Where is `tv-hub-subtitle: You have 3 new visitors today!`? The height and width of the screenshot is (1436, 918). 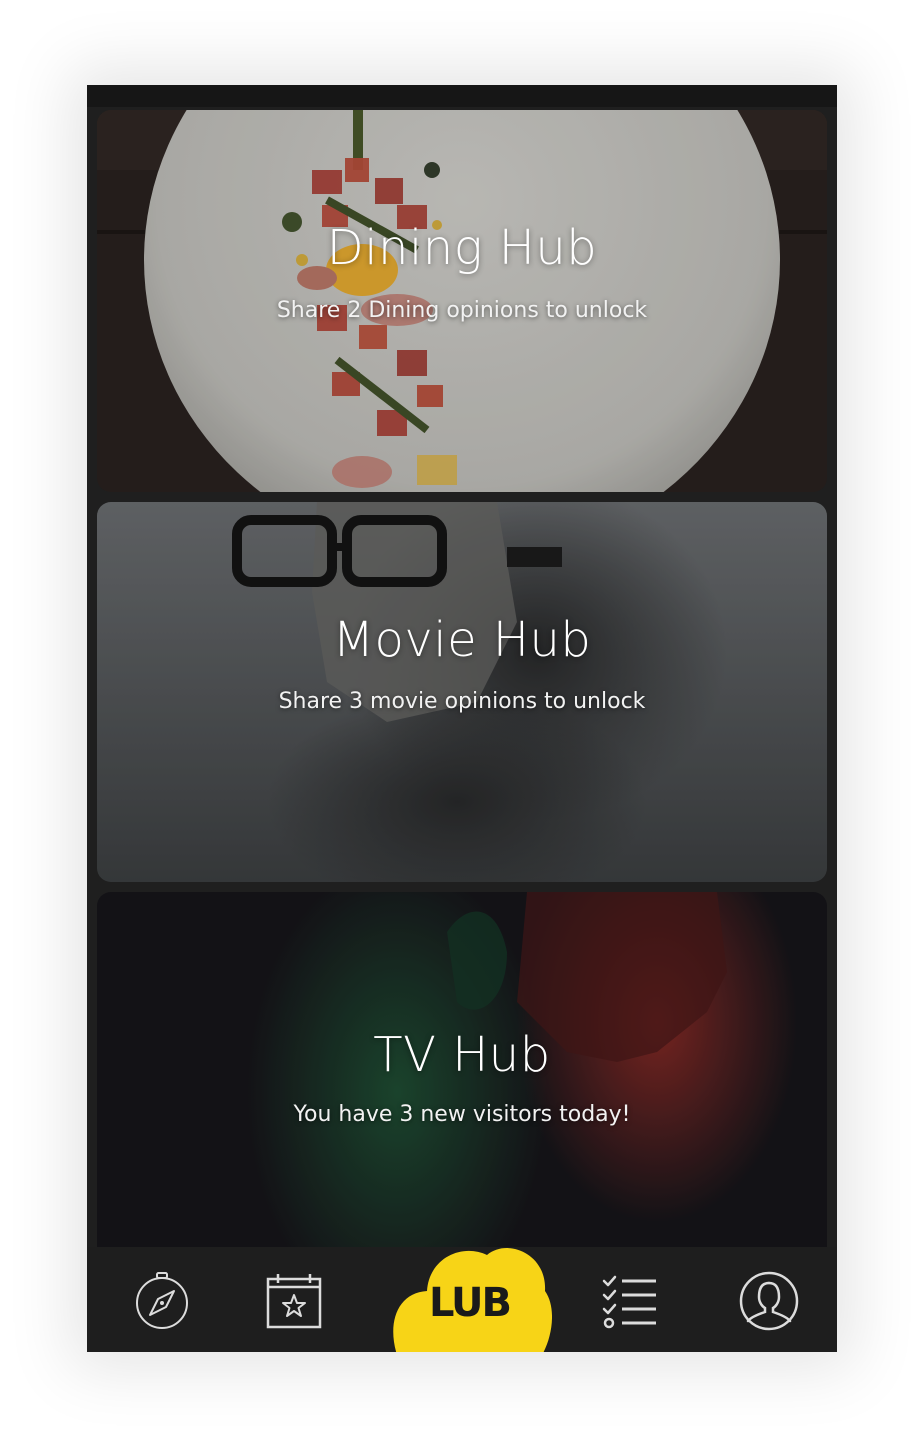
tv-hub-subtitle: You have 3 new visitors today! is located at coordinates (462, 1114).